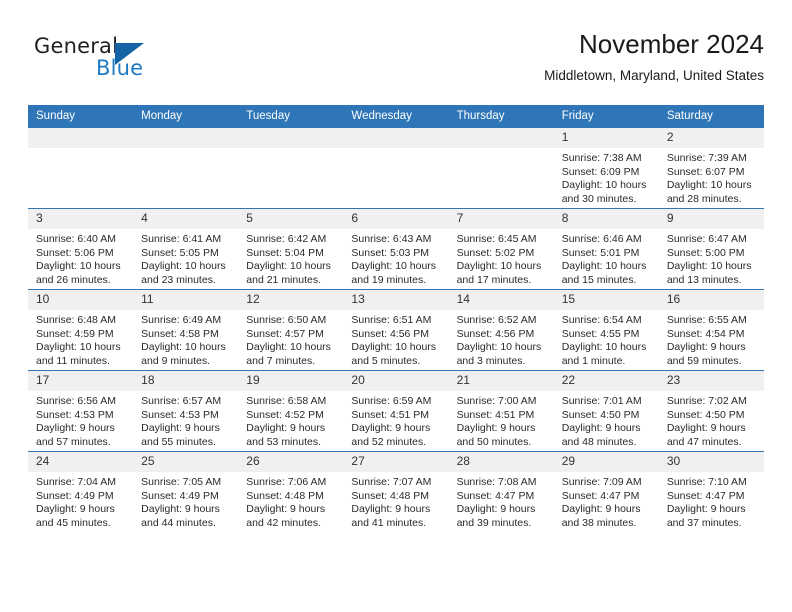 This screenshot has height=612, width=792. What do you see at coordinates (390, 252) in the screenshot?
I see `sunset-text: Sunset: 5:03 PM` at bounding box center [390, 252].